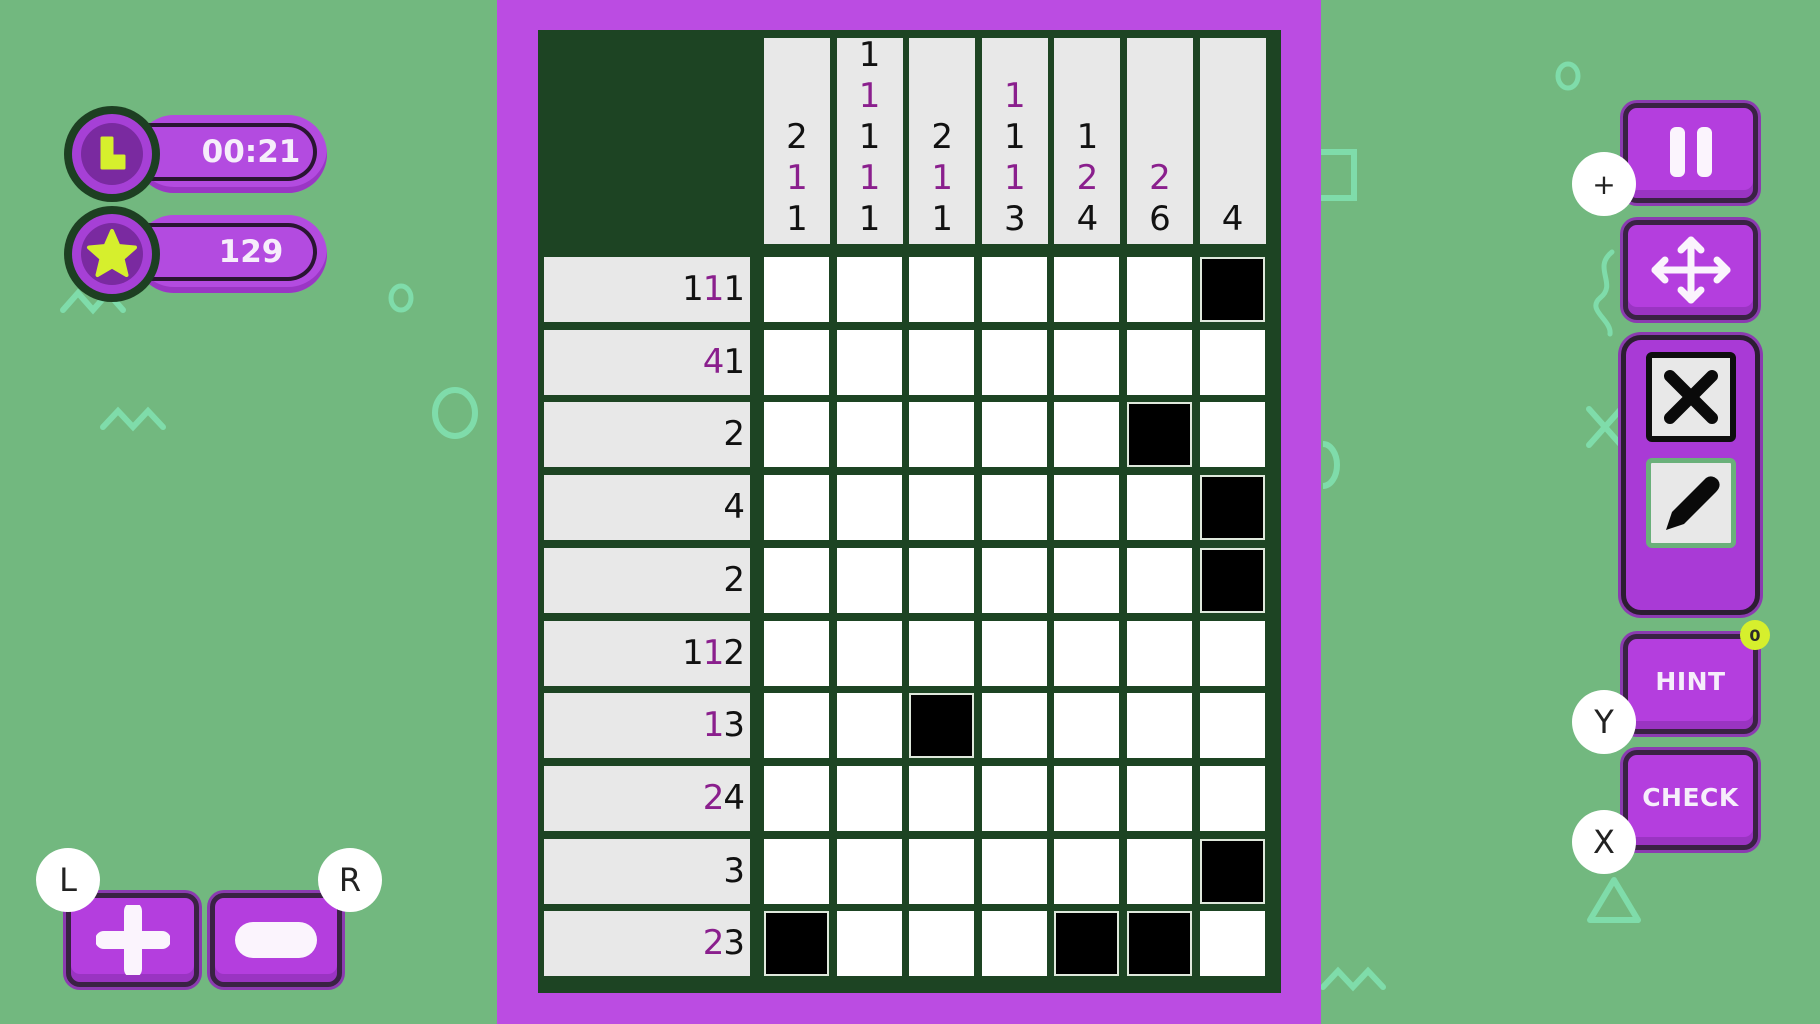 This screenshot has height=1024, width=1820. I want to click on decor-ring-icon, so click(401, 298).